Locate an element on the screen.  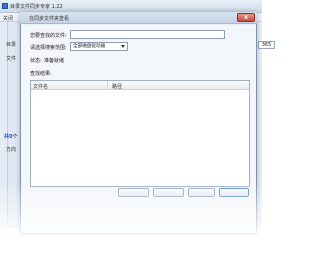
main-side-text: 方向 is located at coordinates (11, 150).